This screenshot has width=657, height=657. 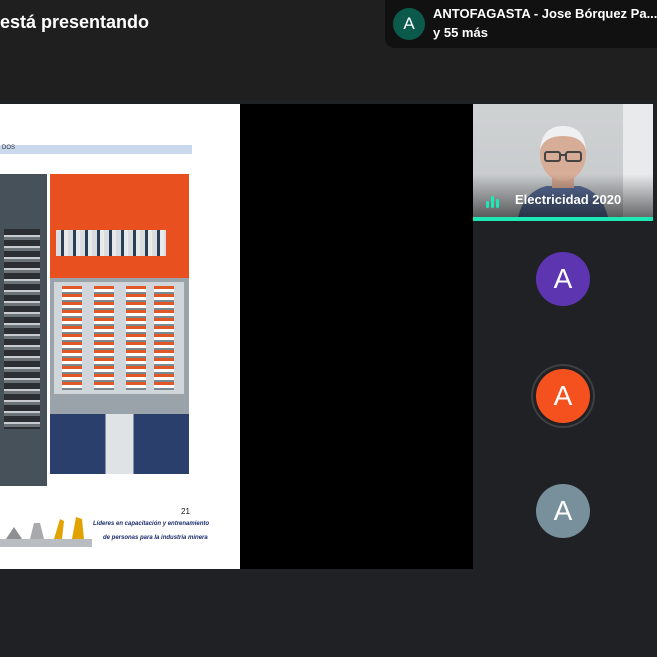 What do you see at coordinates (119, 226) in the screenshot?
I see `panel-back-plate` at bounding box center [119, 226].